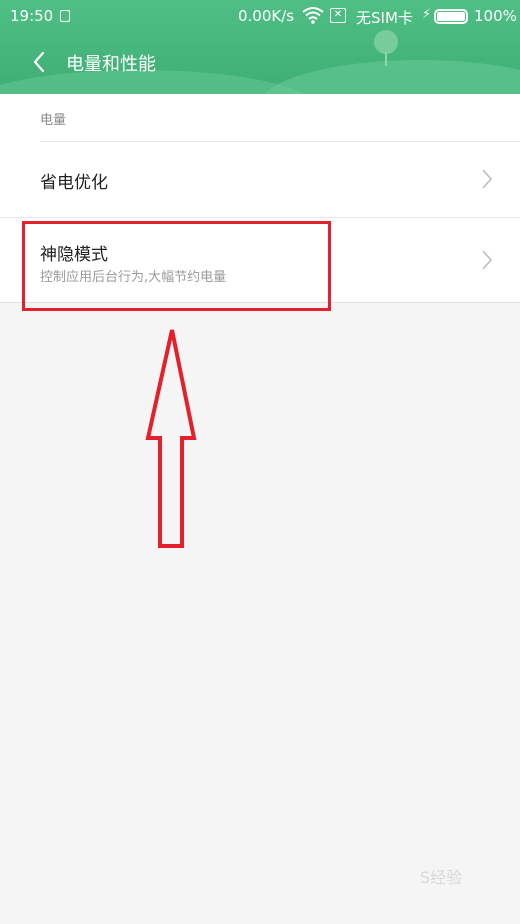 Image resolution: width=520 pixels, height=924 pixels. I want to click on no-sim-icon: ✕, so click(338, 15).